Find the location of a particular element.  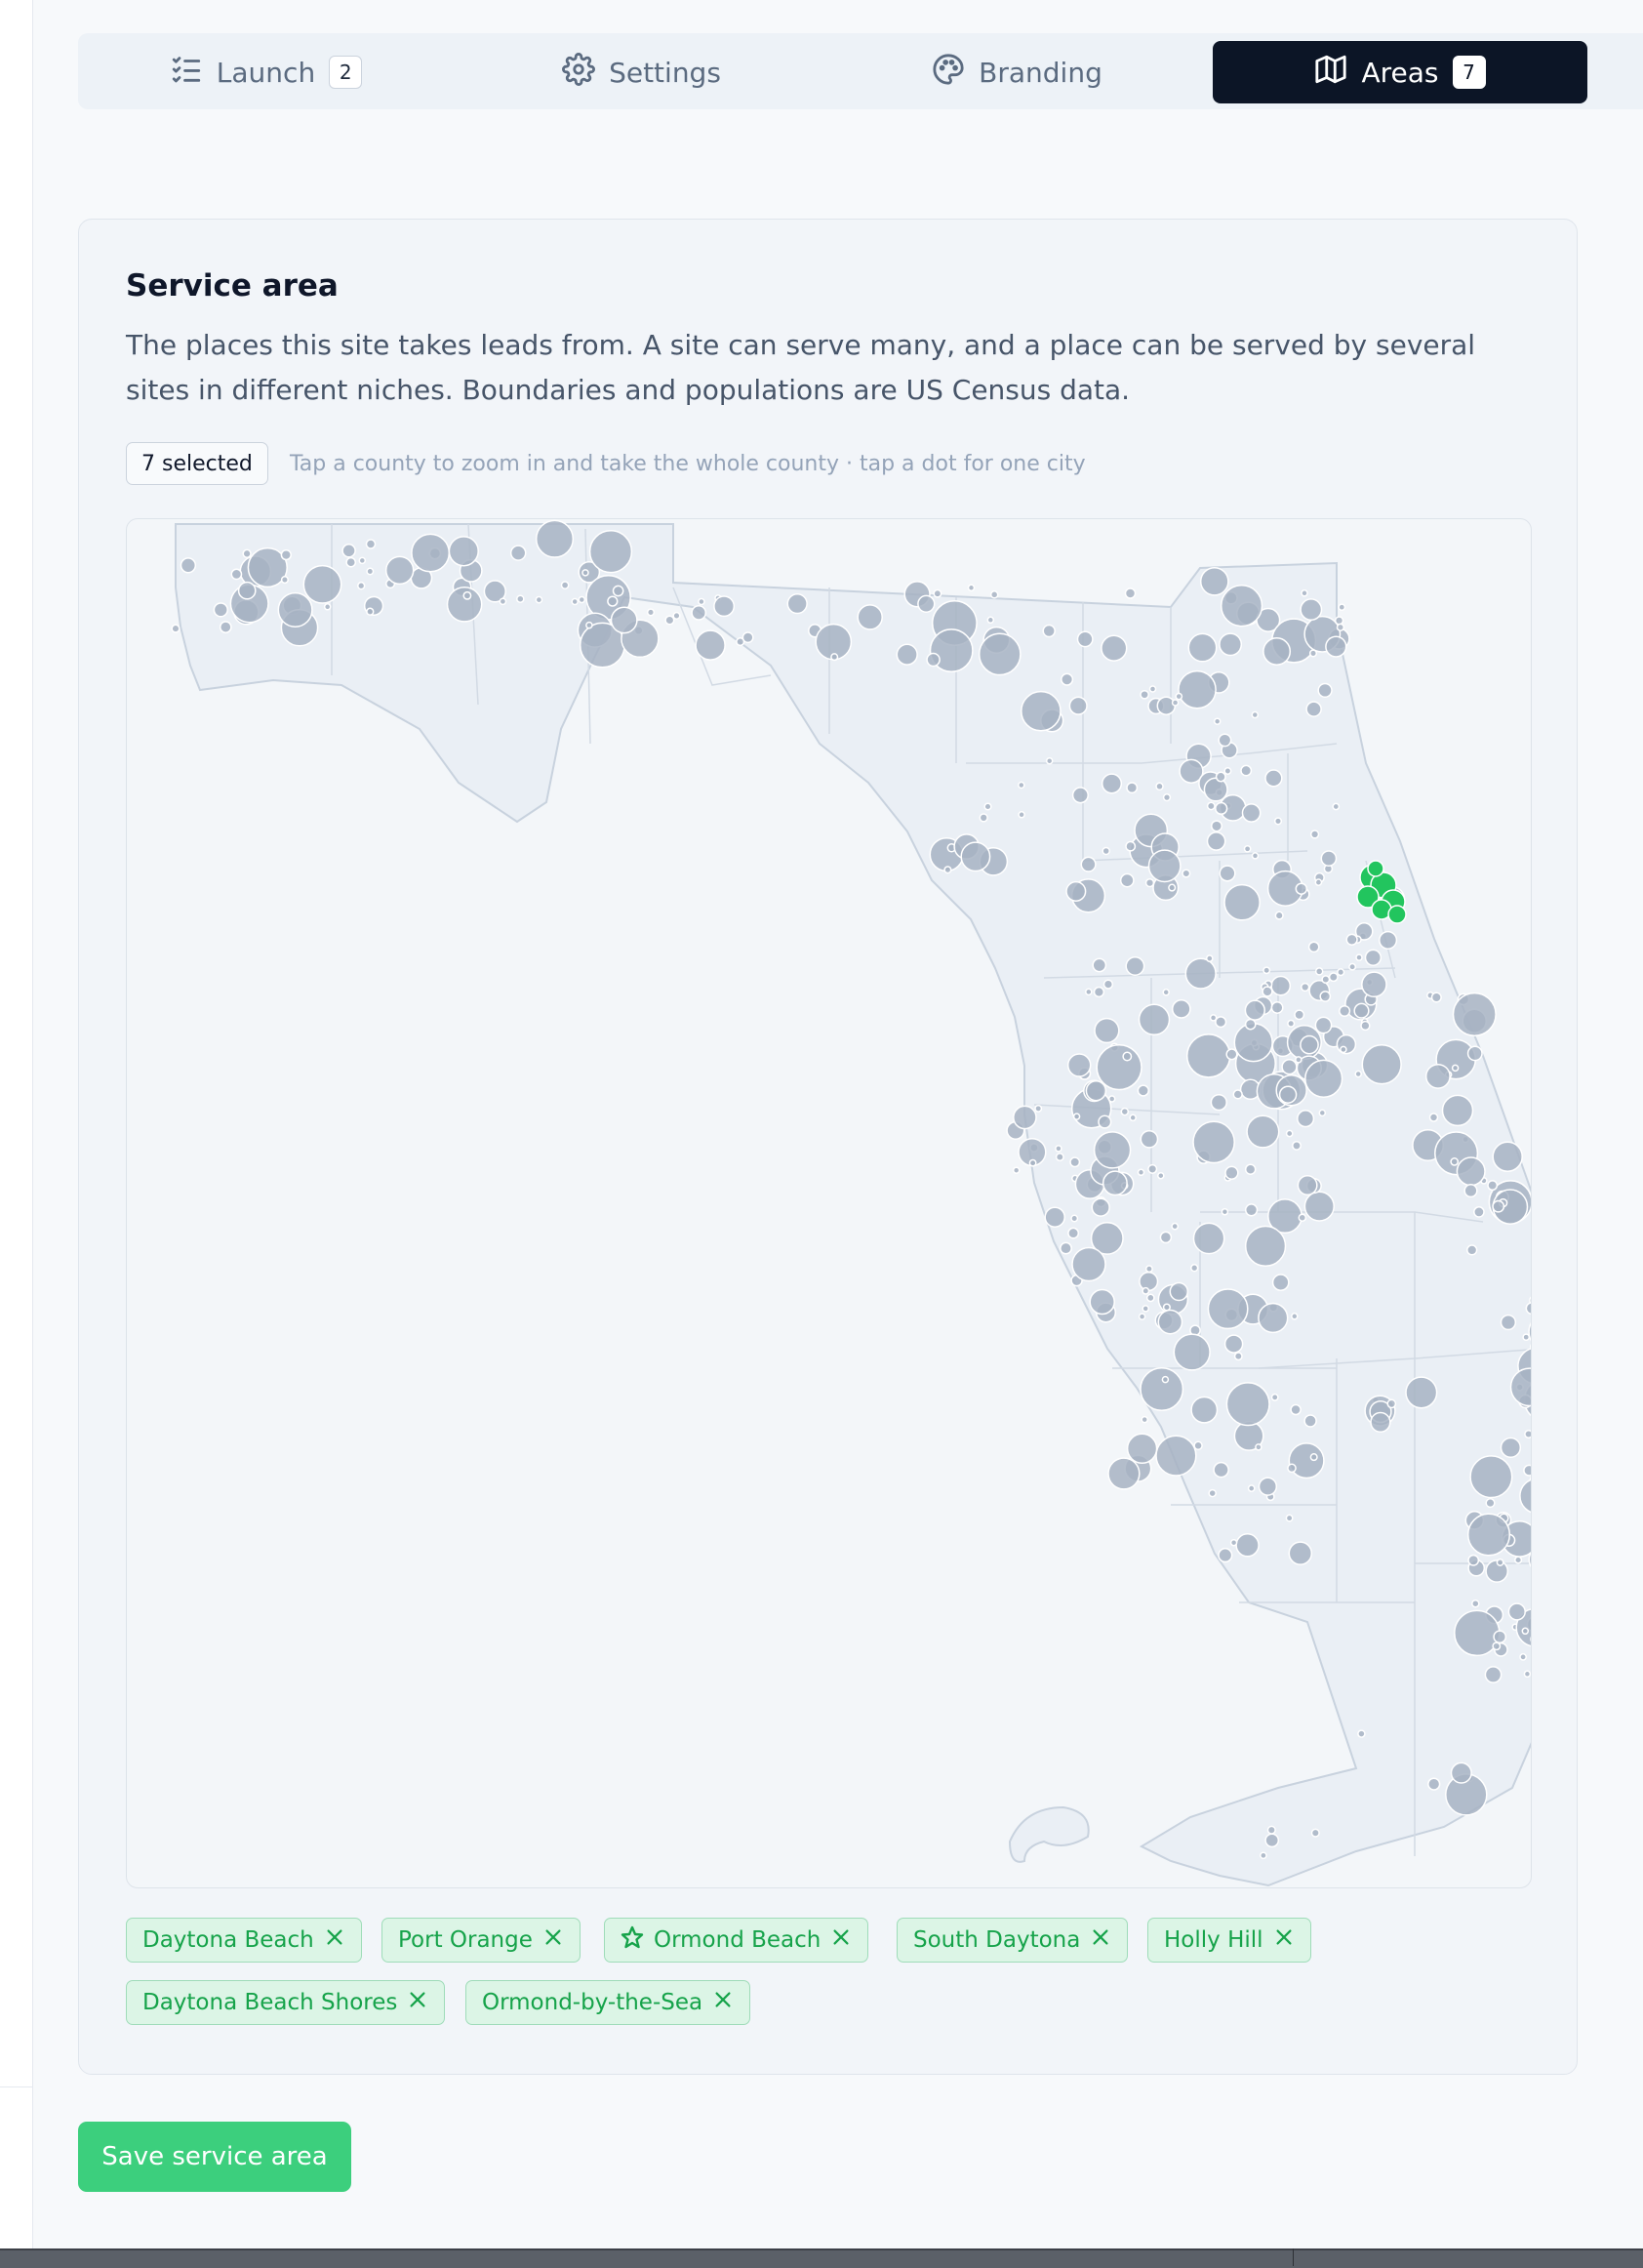

chip-ormond-by-the-sea: Ormond-by-the-Sea is located at coordinates (607, 2003).